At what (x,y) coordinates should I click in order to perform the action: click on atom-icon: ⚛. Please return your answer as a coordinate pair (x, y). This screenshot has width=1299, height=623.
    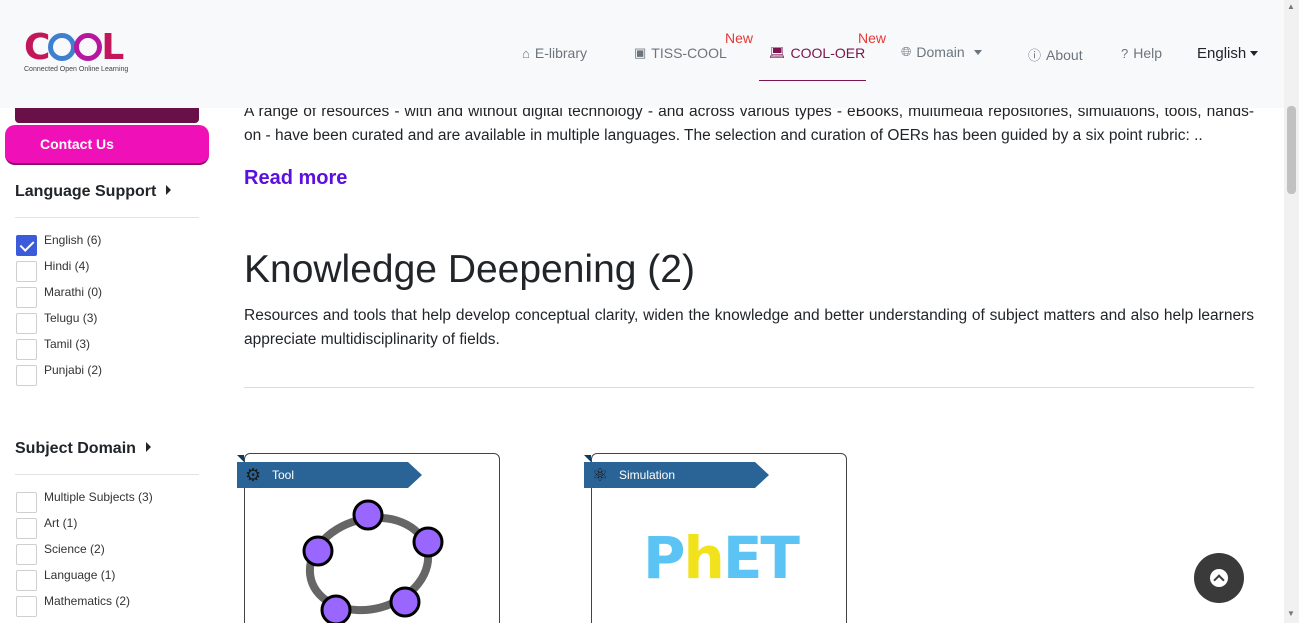
    Looking at the image, I should click on (600, 475).